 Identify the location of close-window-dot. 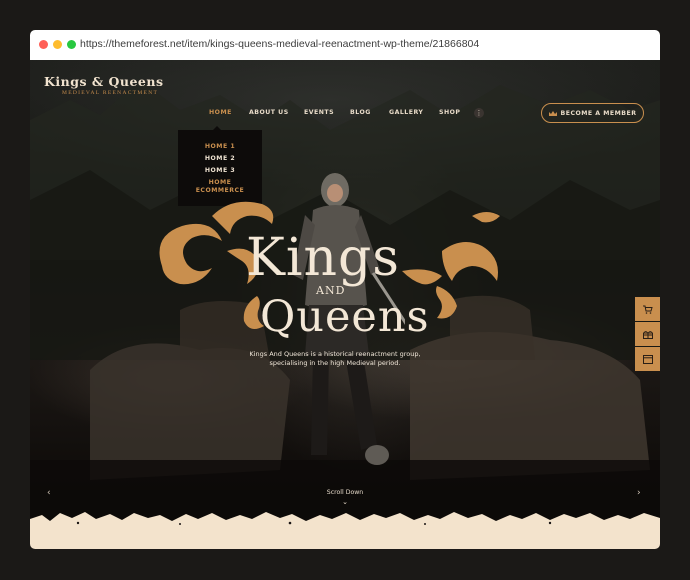
(43, 44).